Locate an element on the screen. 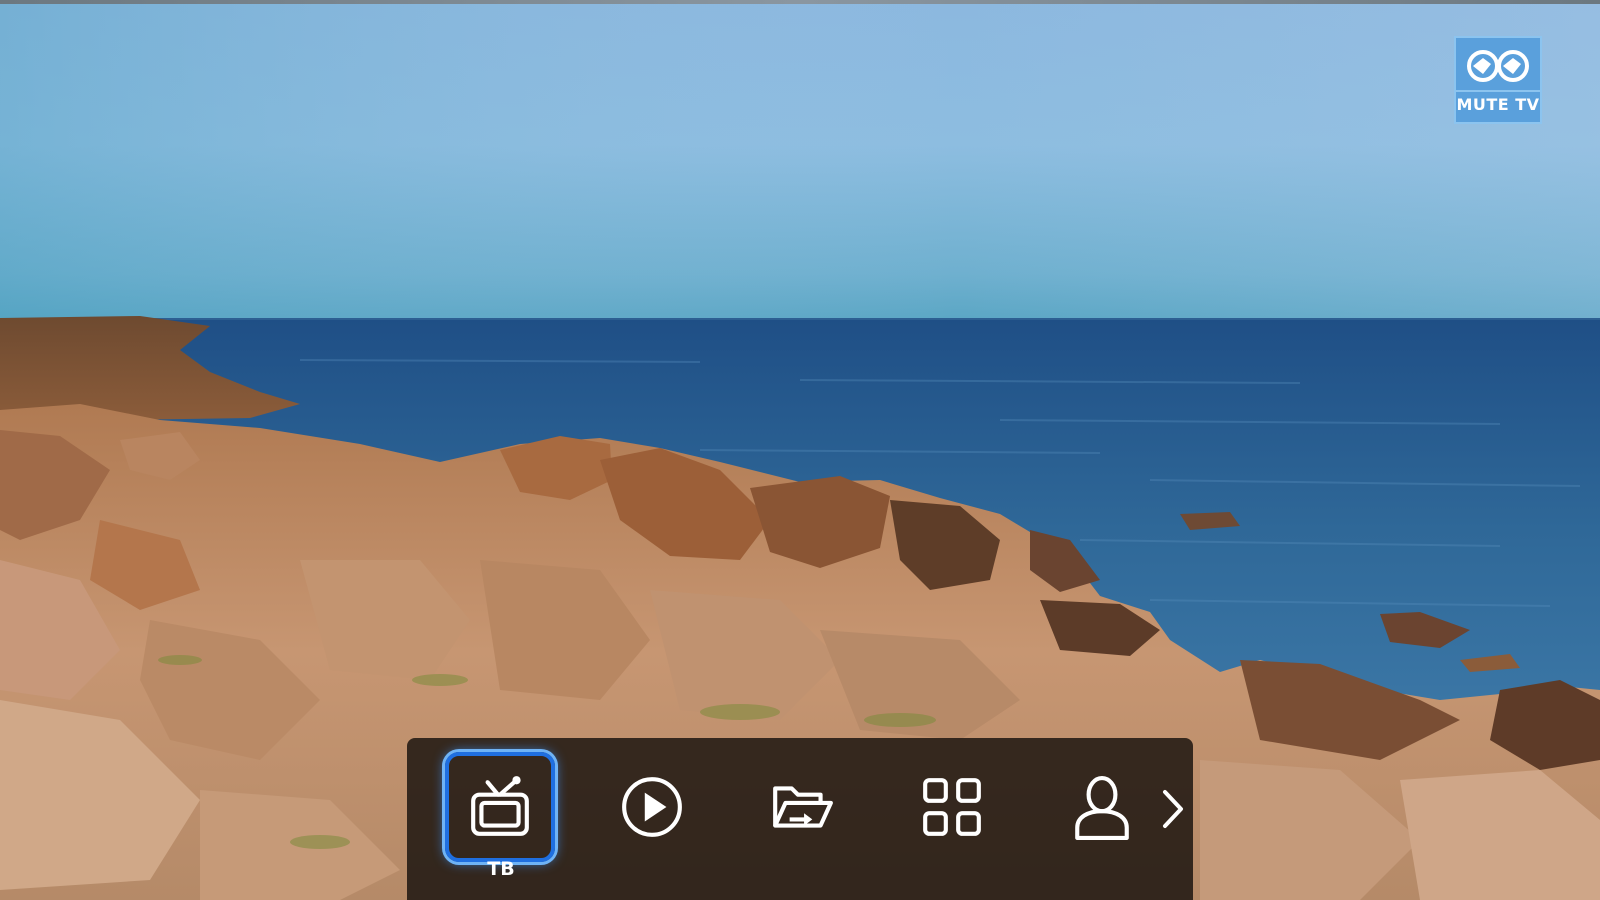 This screenshot has width=1600, height=900. play-icon is located at coordinates (652, 807).